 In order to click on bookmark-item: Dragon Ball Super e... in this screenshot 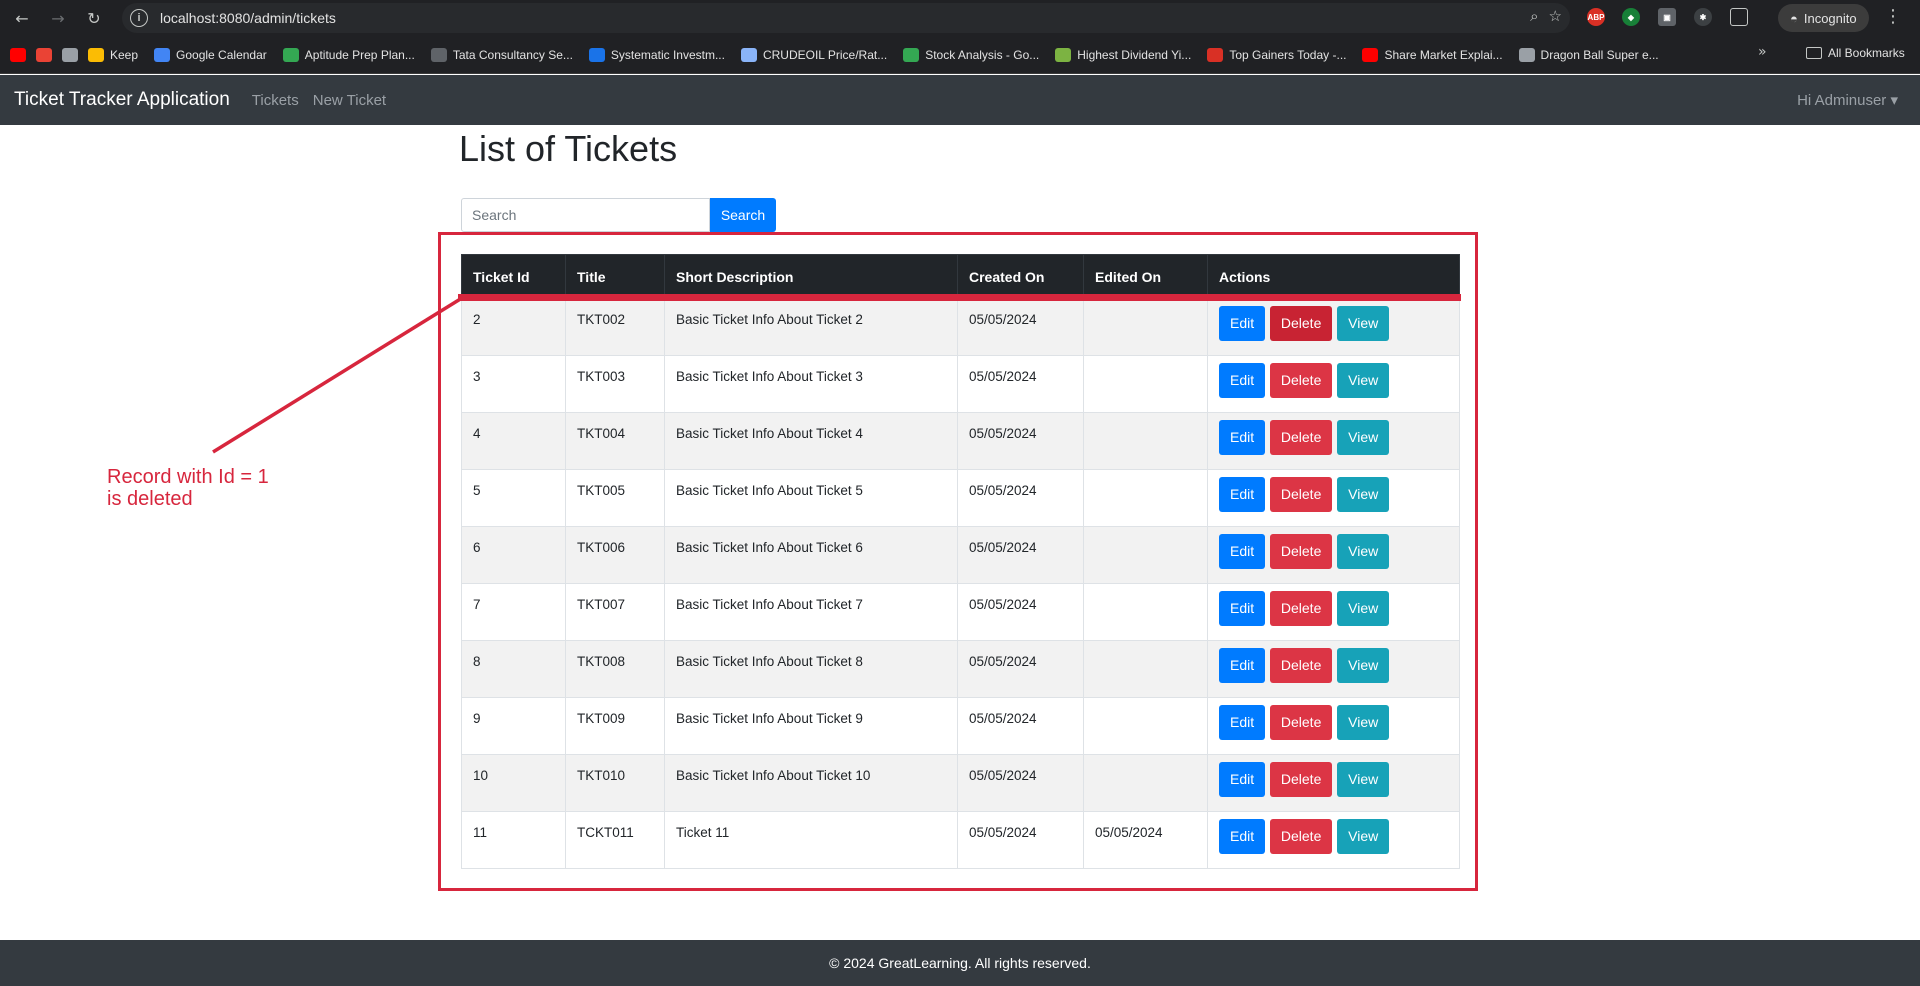, I will do `click(1588, 54)`.